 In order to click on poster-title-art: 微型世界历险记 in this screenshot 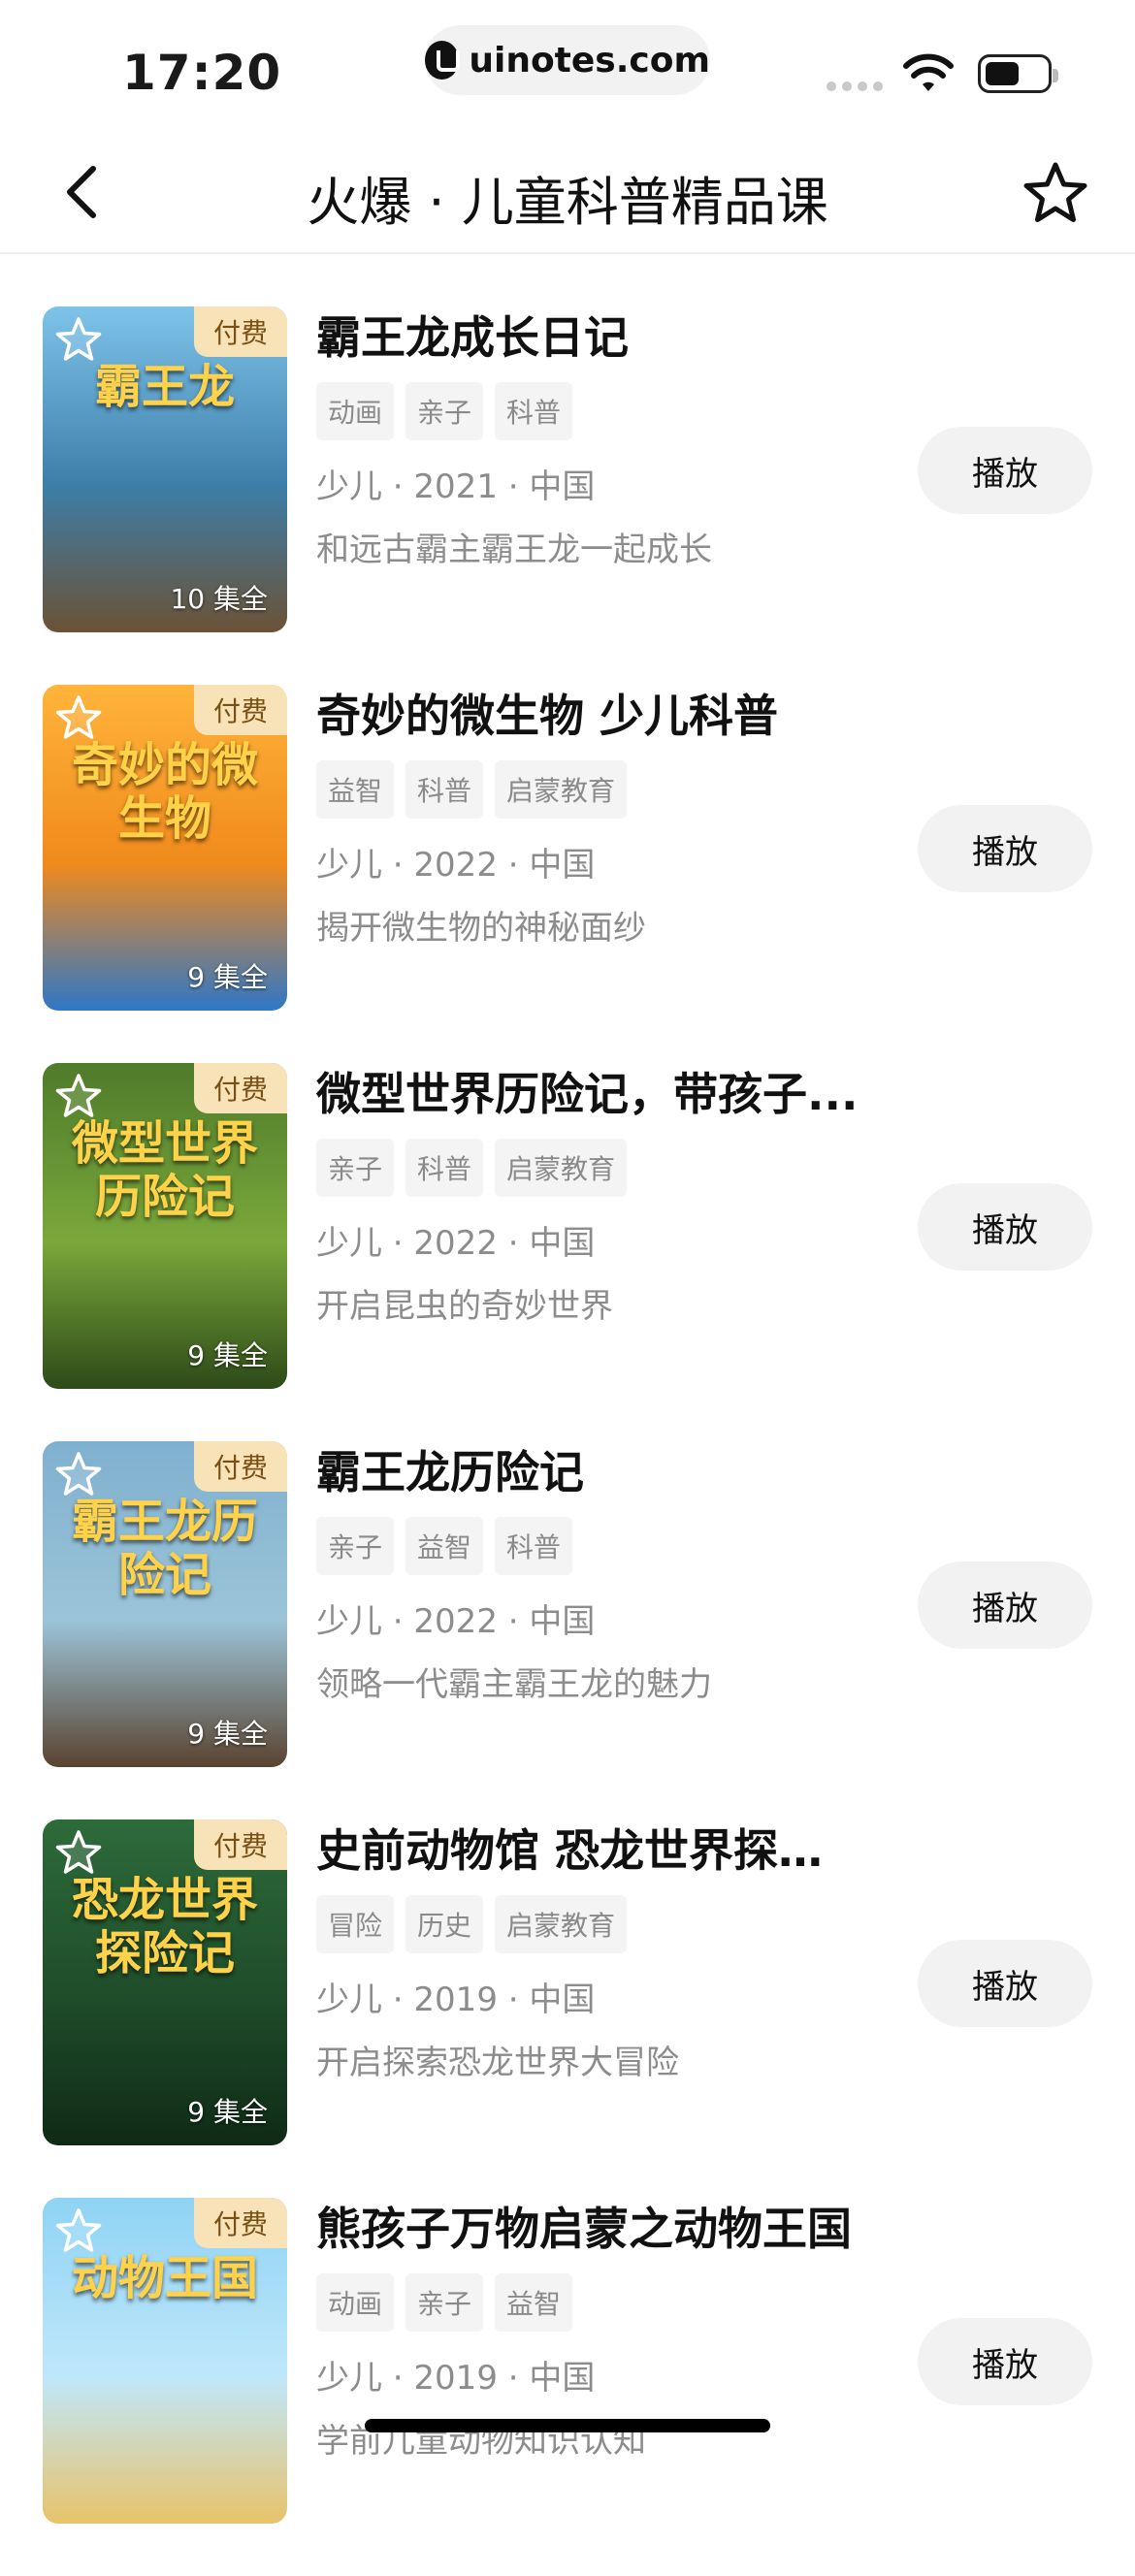, I will do `click(164, 1170)`.